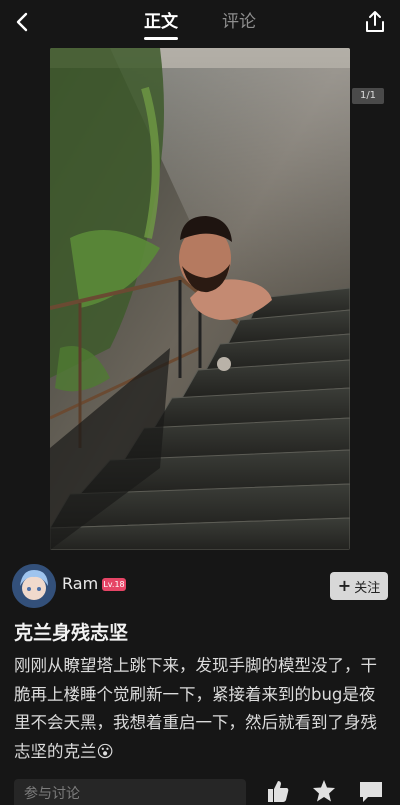  What do you see at coordinates (80, 583) in the screenshot?
I see `author-name: Ram` at bounding box center [80, 583].